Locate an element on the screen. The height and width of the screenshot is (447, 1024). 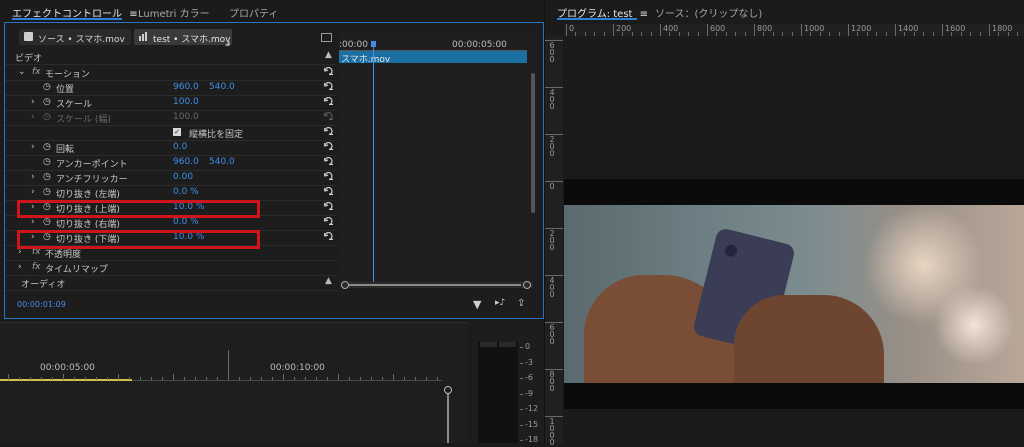
anchor-x-value: 960.0 is located at coordinates (186, 162).